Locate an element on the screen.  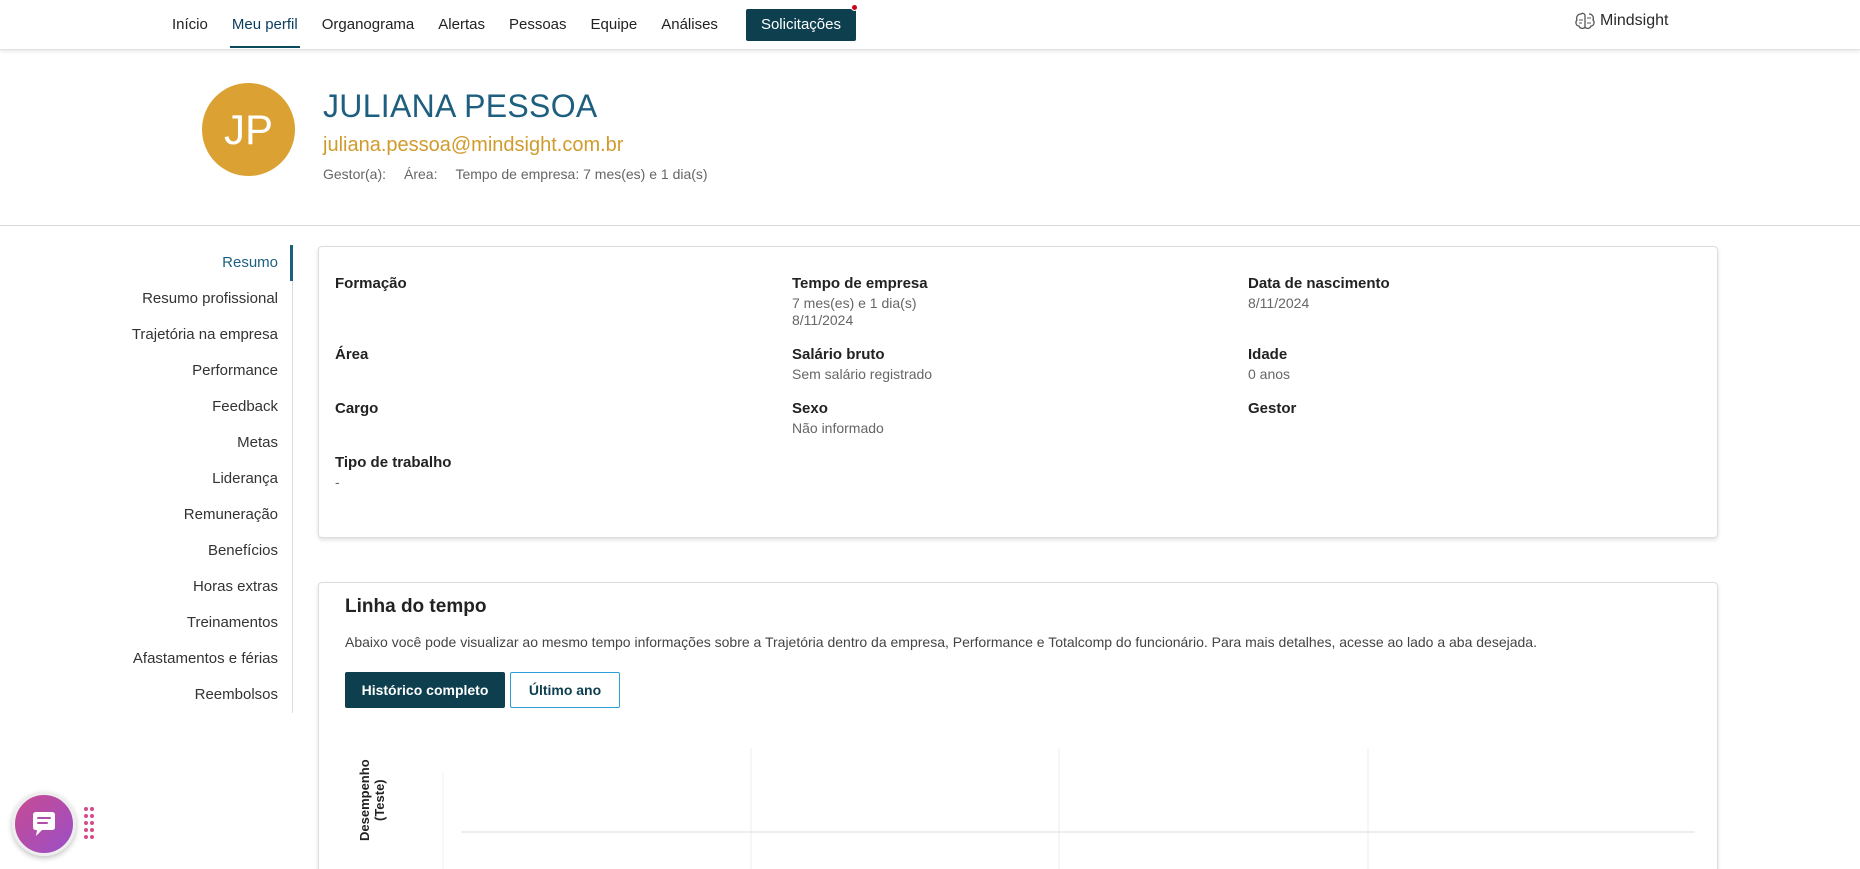
field-label: Tipo de trabalho is located at coordinates (393, 462).